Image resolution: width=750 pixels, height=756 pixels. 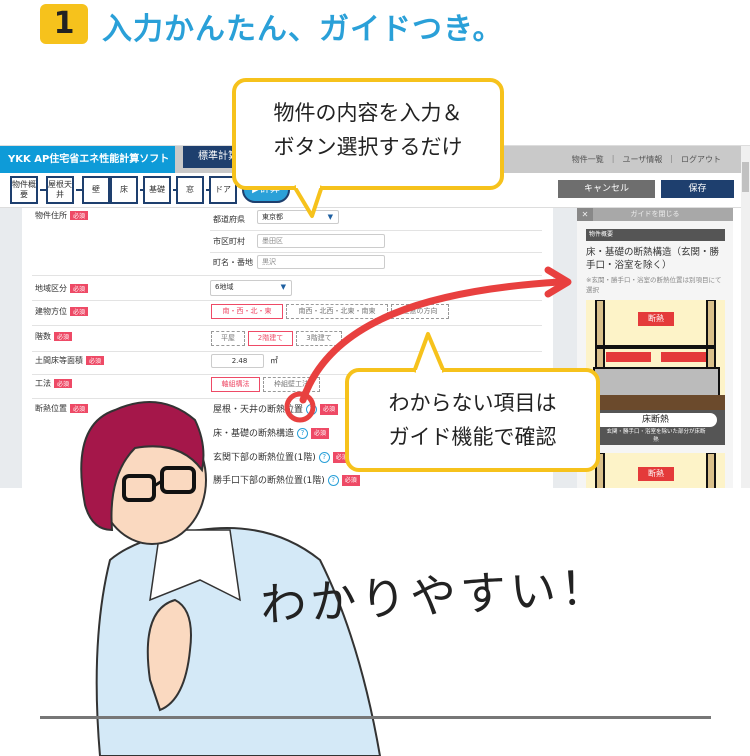 What do you see at coordinates (472, 420) in the screenshot?
I see `callout-guide: わからない項目は ガイド機能で確認` at bounding box center [472, 420].